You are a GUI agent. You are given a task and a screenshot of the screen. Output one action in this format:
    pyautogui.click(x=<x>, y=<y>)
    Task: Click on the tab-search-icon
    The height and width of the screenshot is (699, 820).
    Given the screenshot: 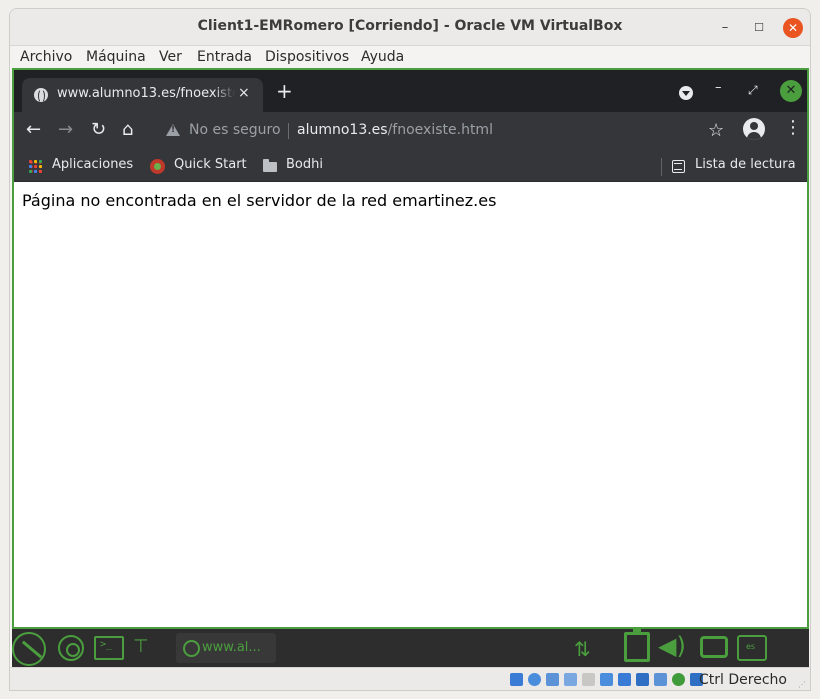 What is the action you would take?
    pyautogui.click(x=686, y=93)
    